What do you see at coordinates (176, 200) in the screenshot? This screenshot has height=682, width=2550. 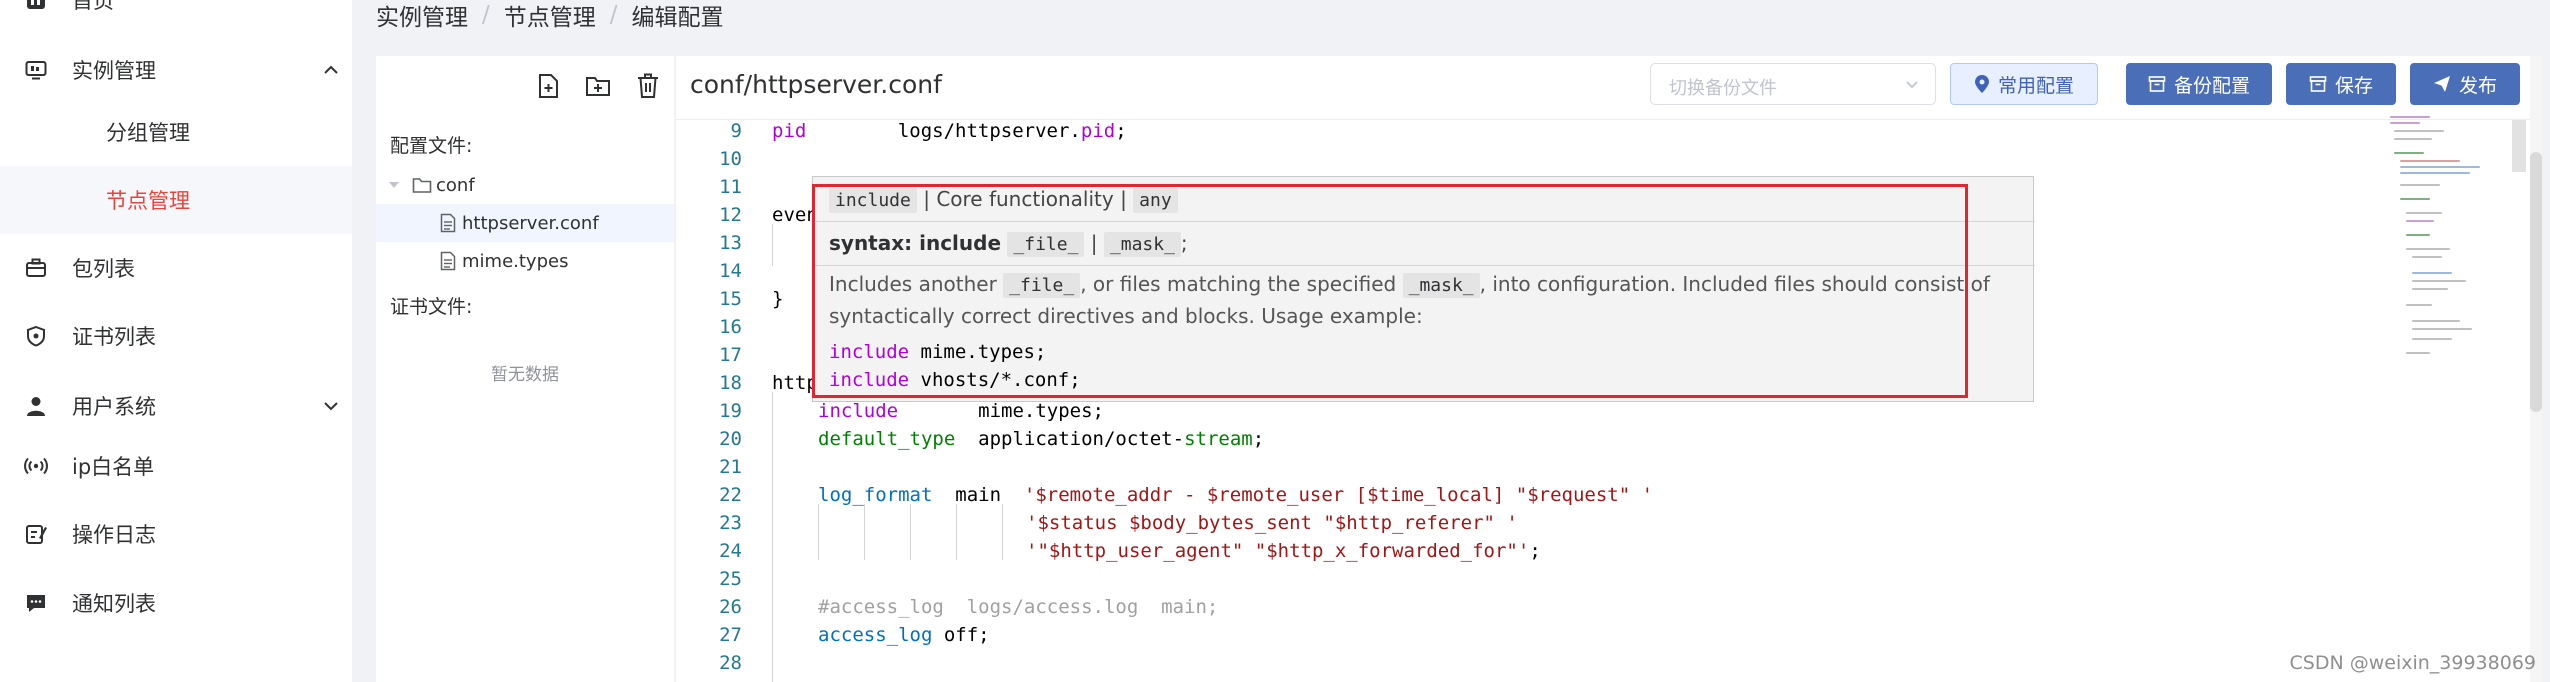 I see `nav-item-node-mgmt: 节点管理` at bounding box center [176, 200].